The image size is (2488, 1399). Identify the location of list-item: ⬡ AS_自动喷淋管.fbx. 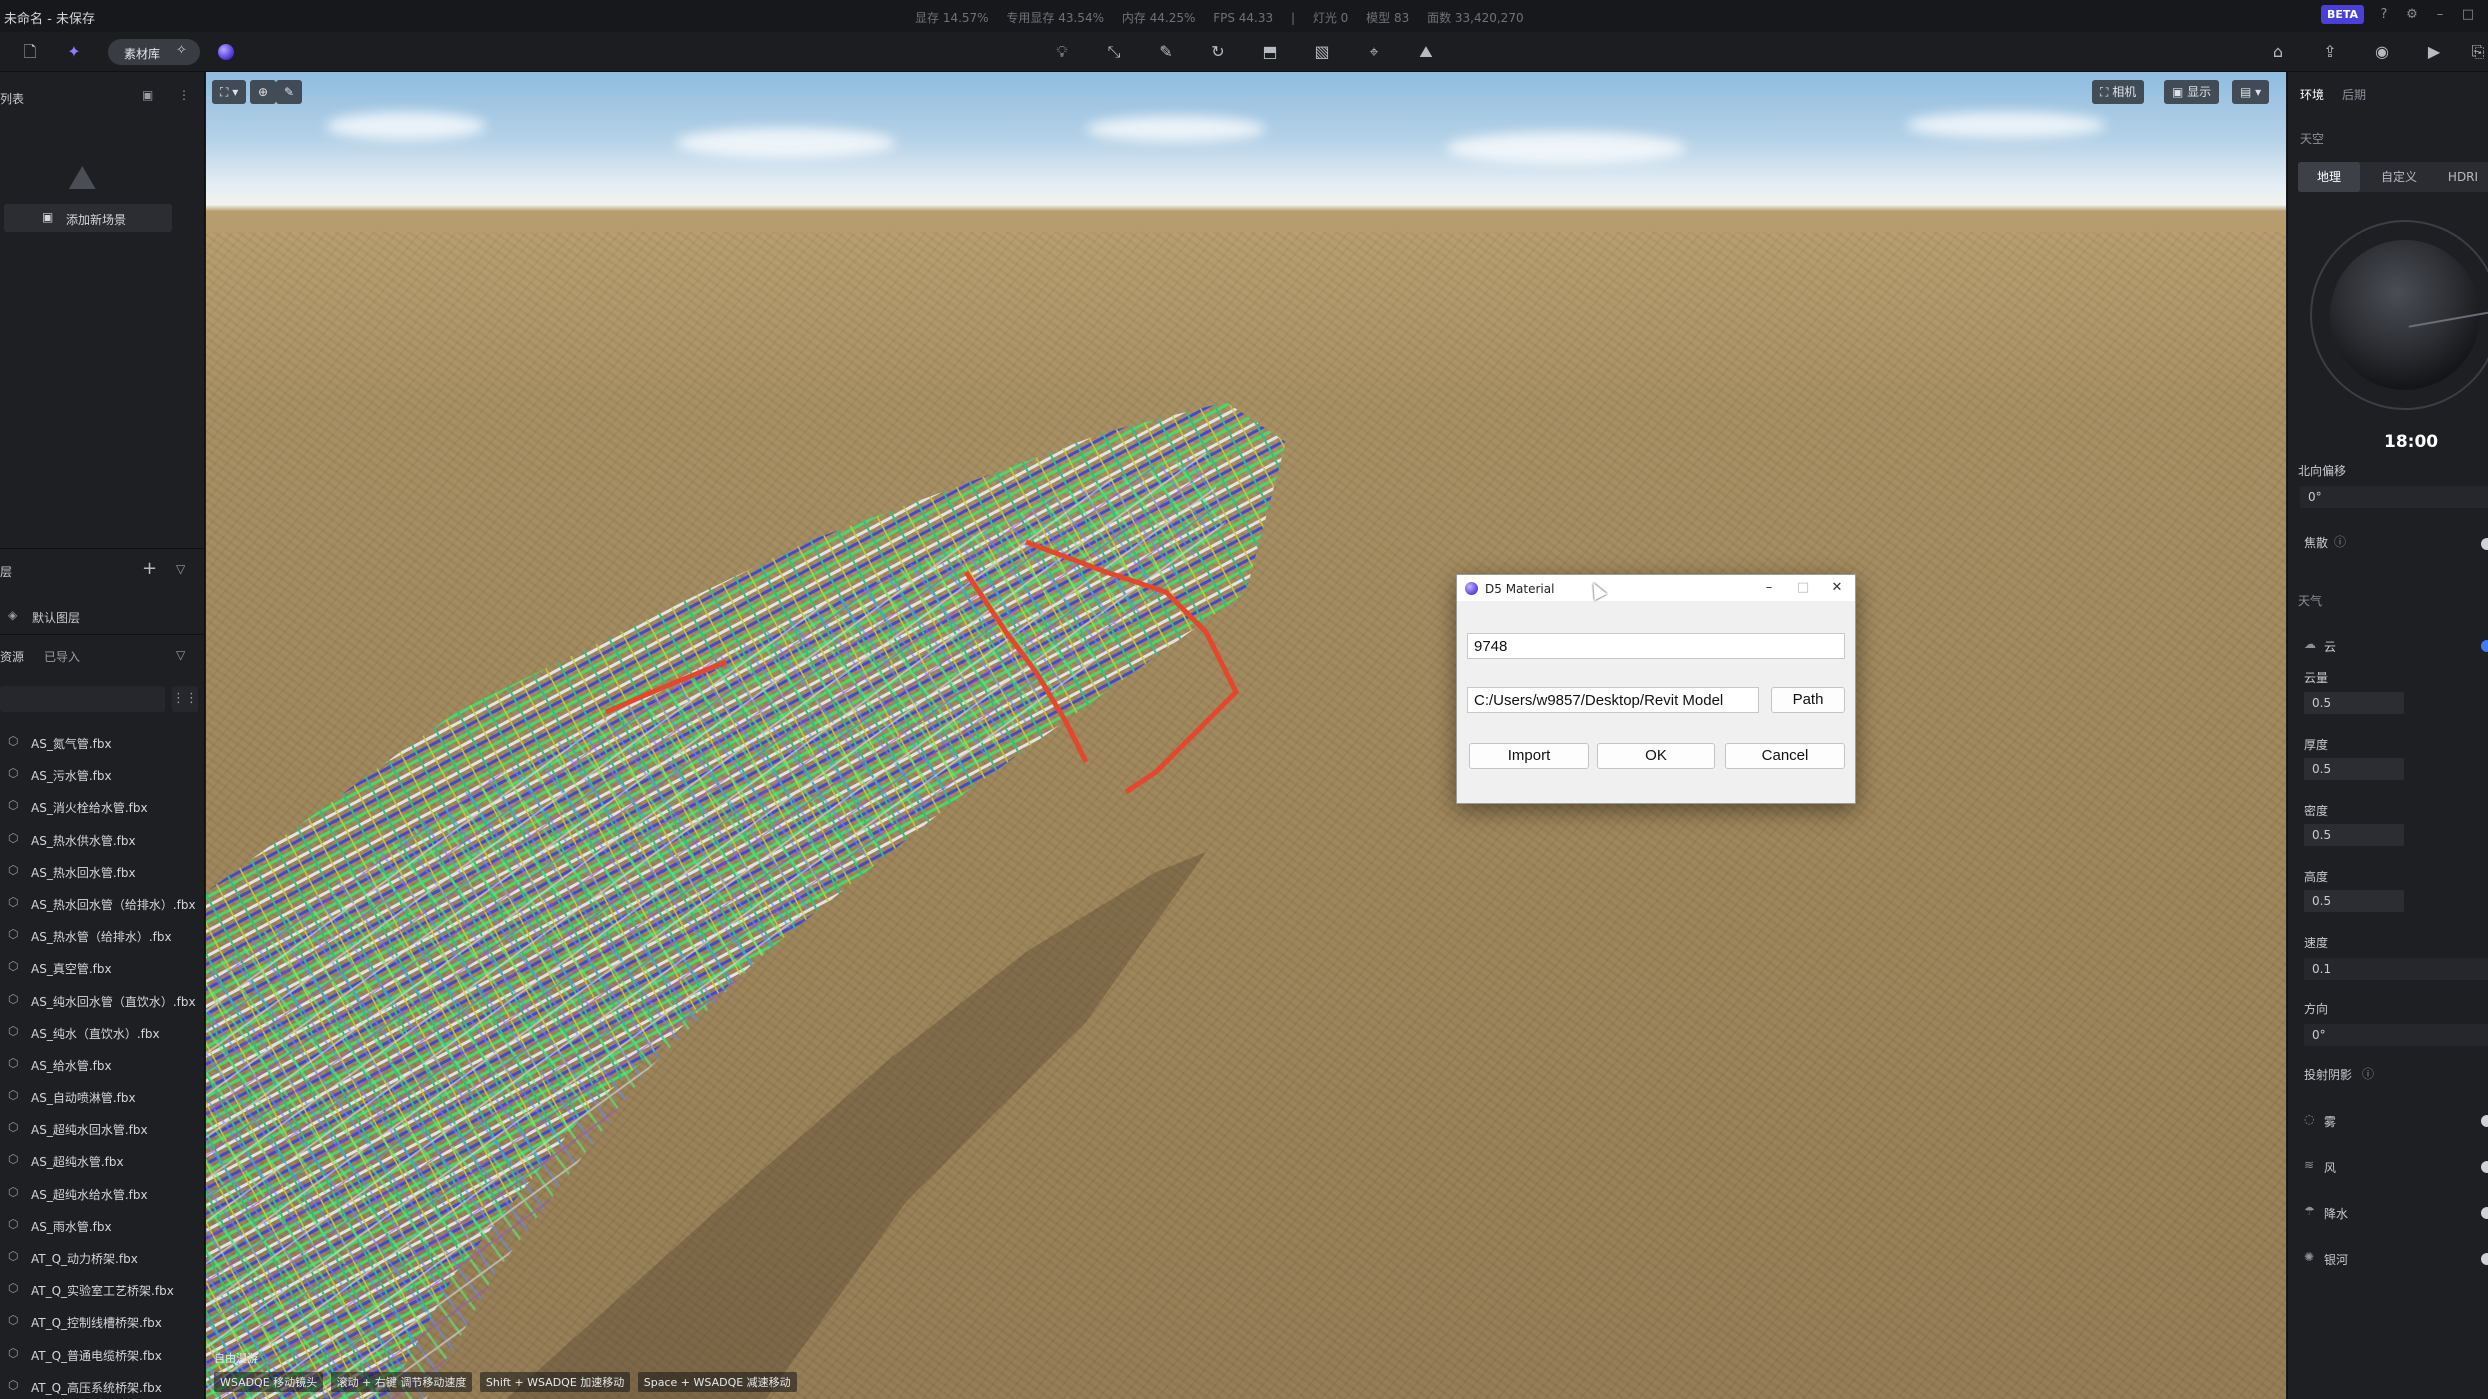
(102, 1095).